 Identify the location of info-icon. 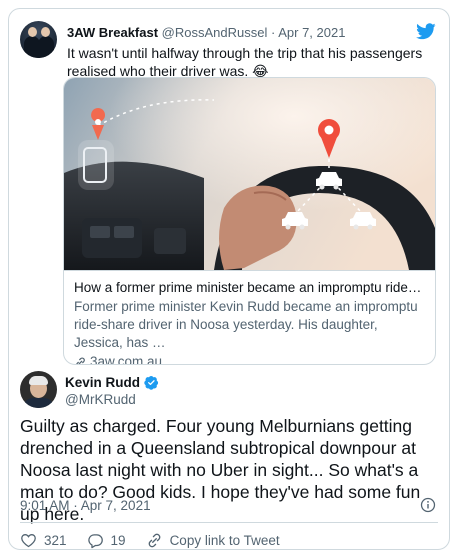
(428, 505).